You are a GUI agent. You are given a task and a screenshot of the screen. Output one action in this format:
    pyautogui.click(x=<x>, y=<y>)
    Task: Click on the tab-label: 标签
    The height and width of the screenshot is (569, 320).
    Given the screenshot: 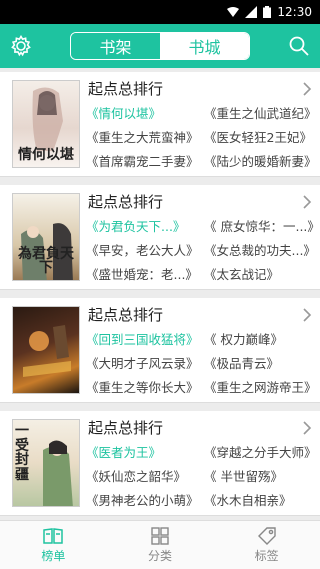 What is the action you would take?
    pyautogui.click(x=266, y=555)
    